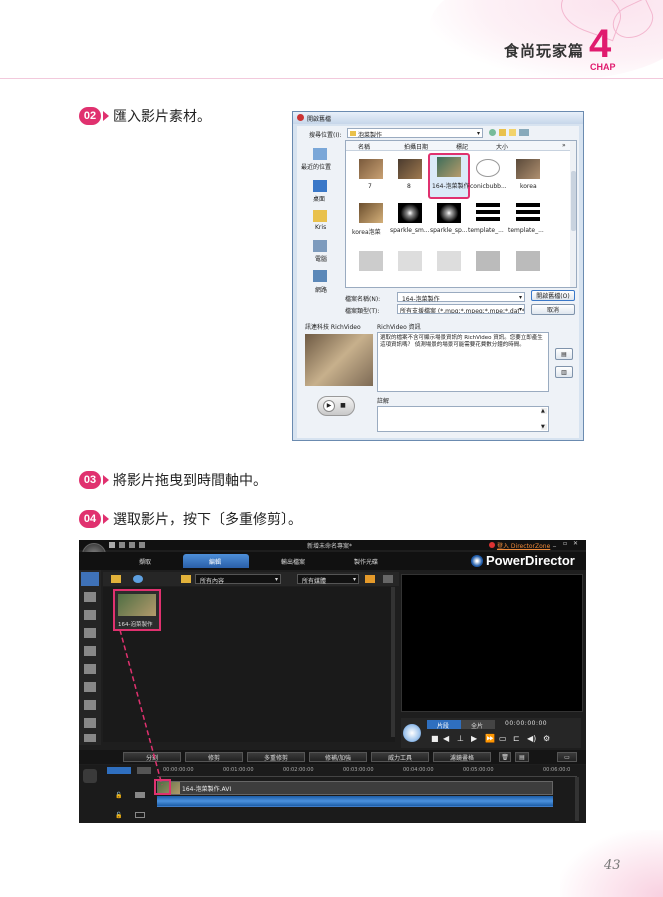  I want to click on pip-room-icon, so click(90, 615).